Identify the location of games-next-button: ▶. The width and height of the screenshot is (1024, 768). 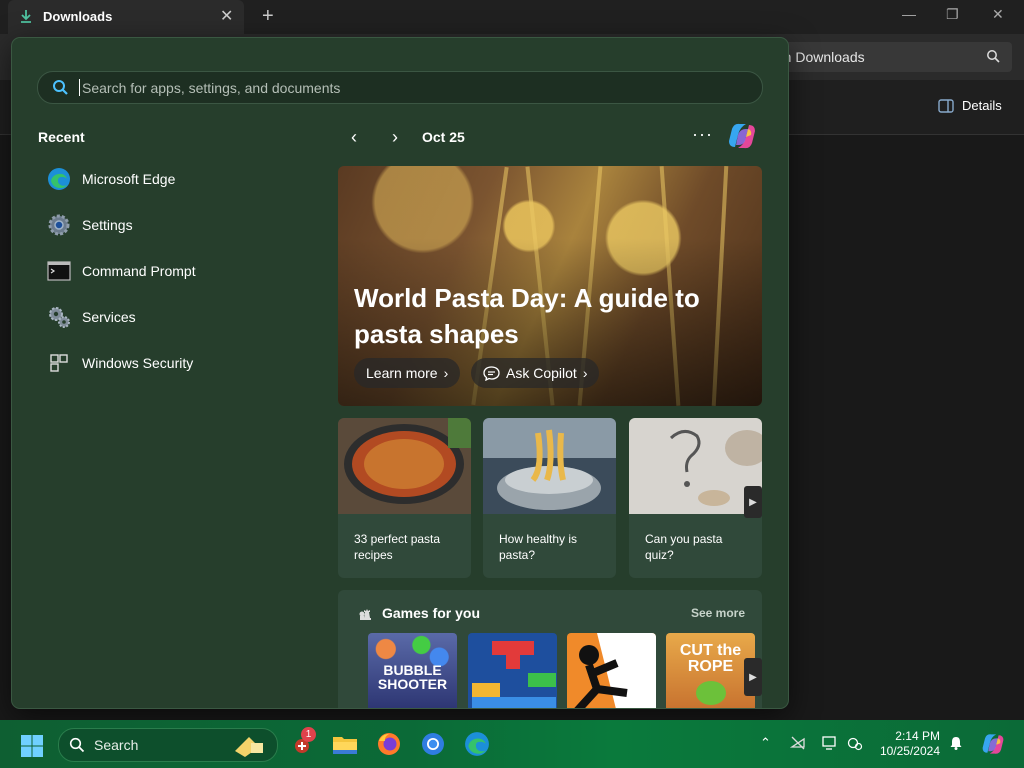
(753, 677).